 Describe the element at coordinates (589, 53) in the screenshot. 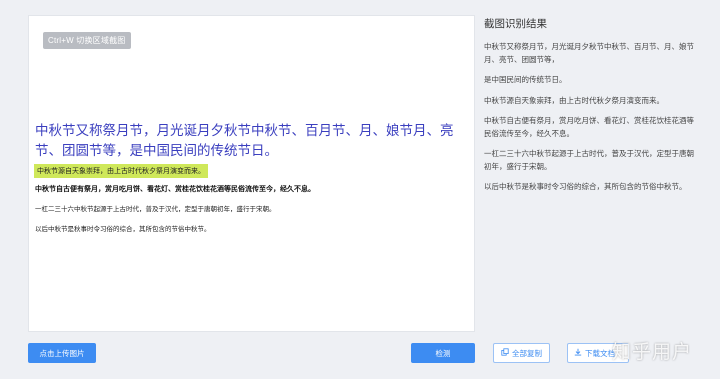

I see `result-paragraph: 中秋节又称祭月节，月光诞月夕秋节中秋节、百月节、月、娘节月、亮节、团圆节等，` at that location.